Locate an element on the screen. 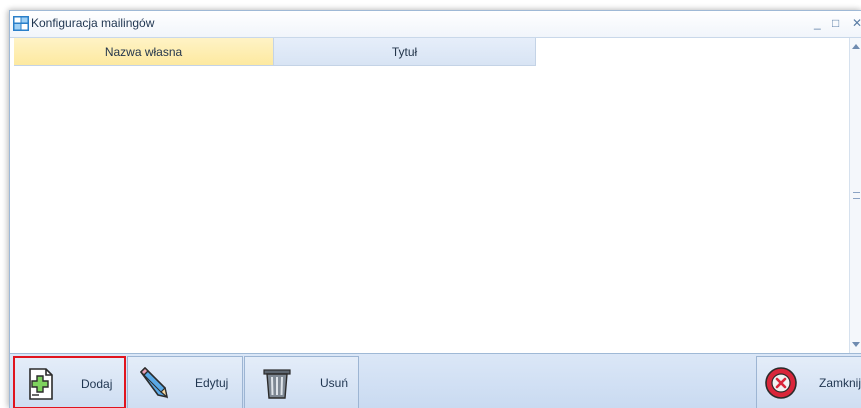 This screenshot has width=861, height=408. bottom-toolbar: Dodaj Edytuj Usuń Zamknij is located at coordinates (435, 380).